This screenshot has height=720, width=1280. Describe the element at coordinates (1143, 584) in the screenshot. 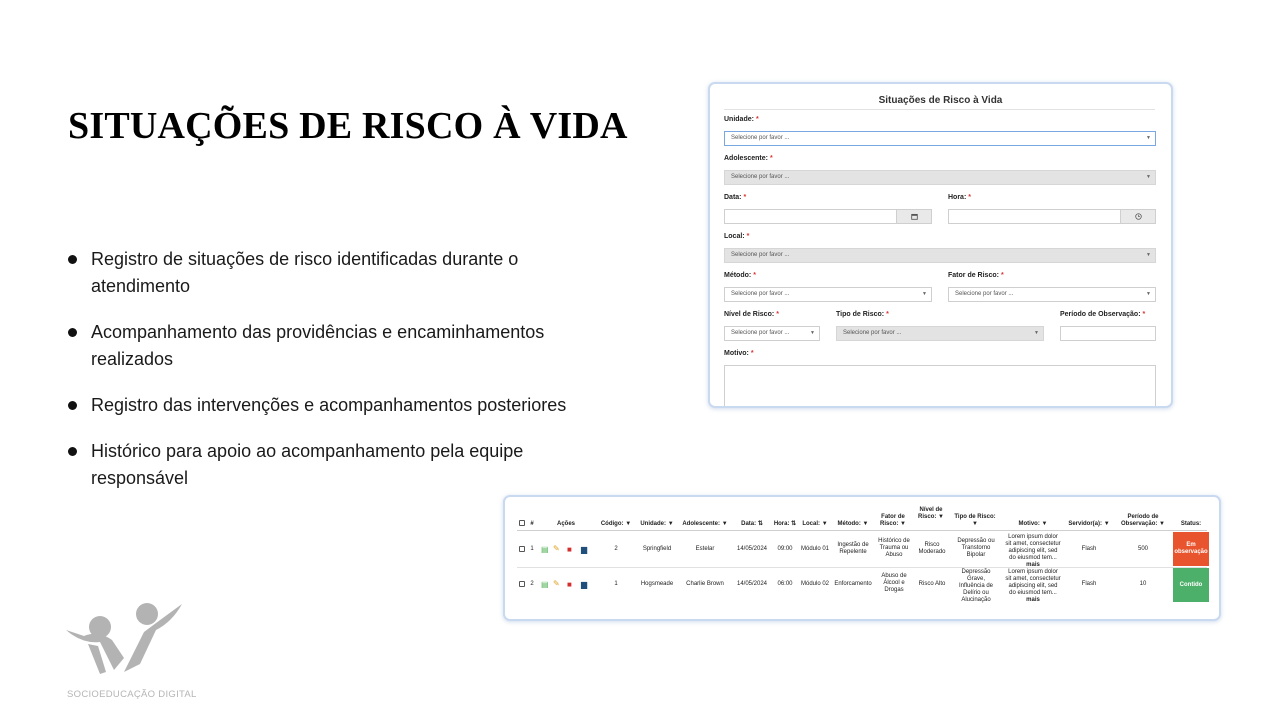

I see `cell-periodo: 10` at that location.